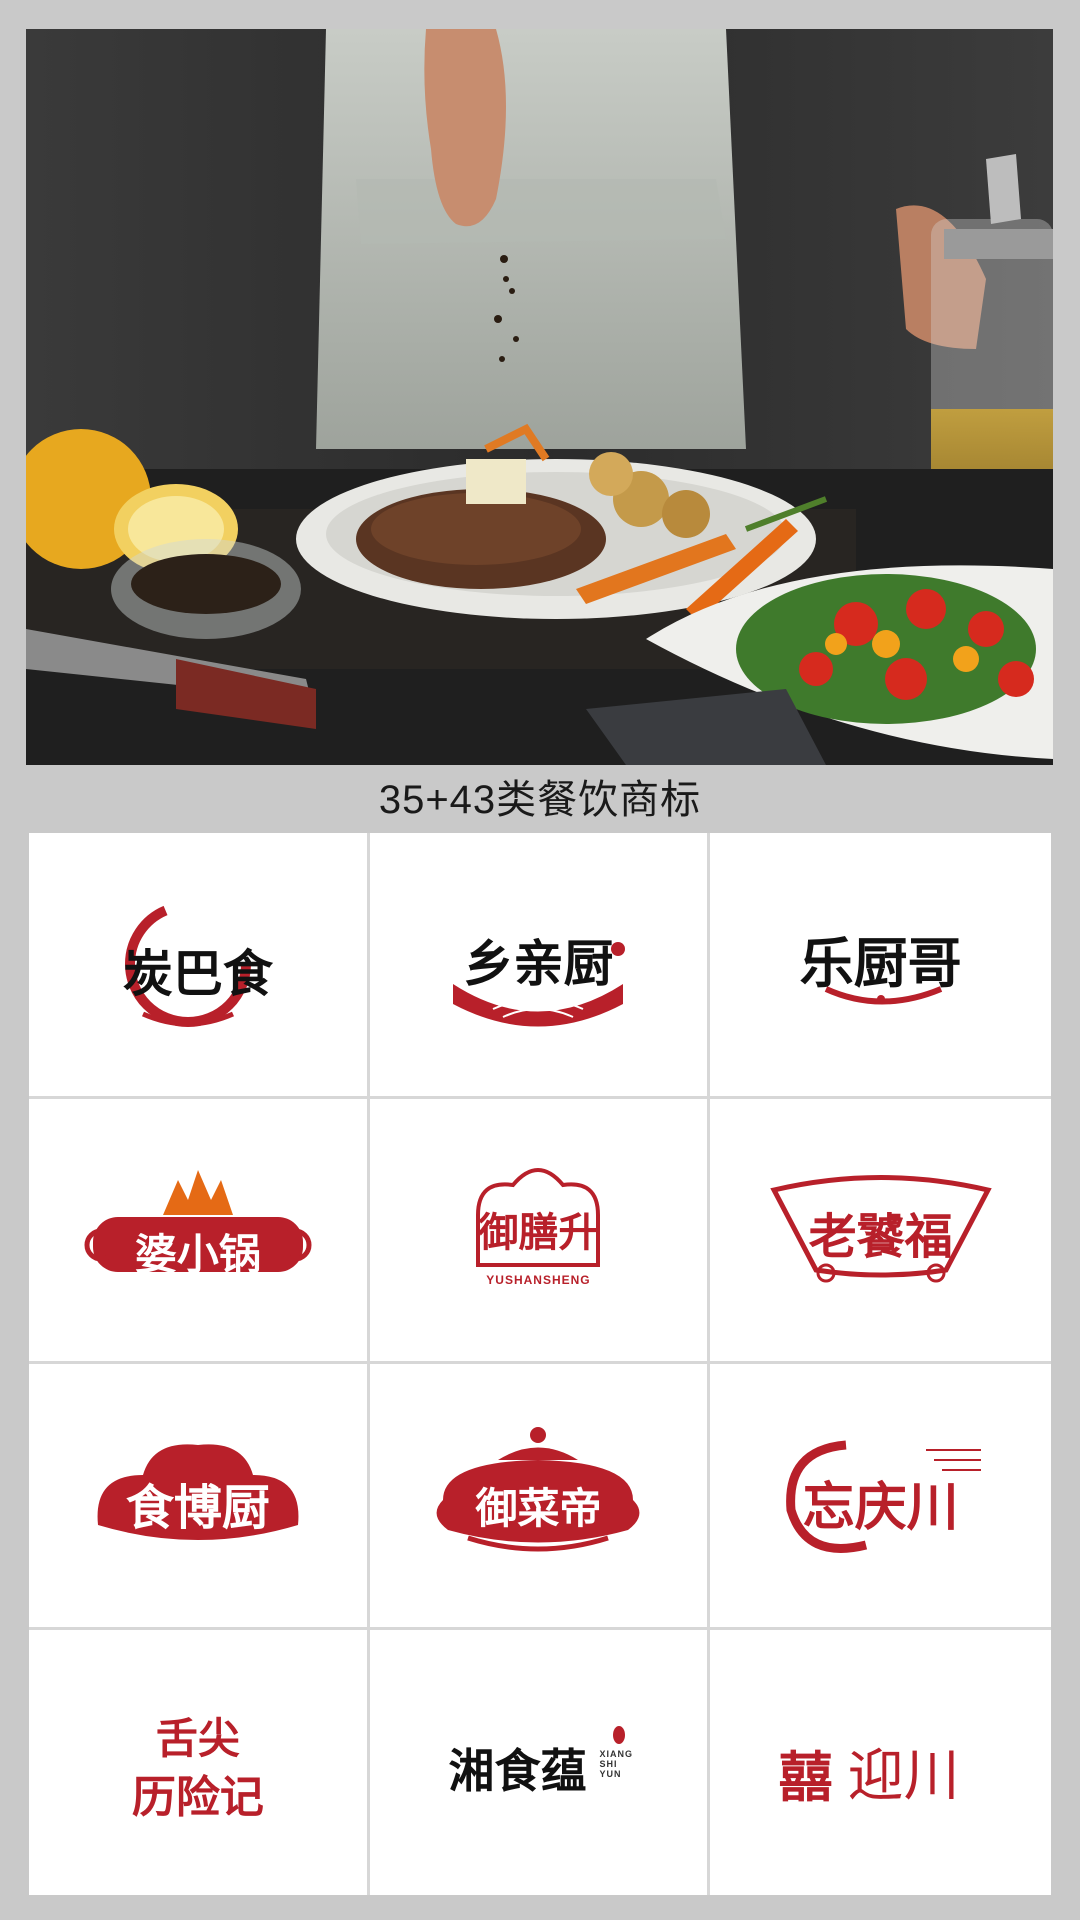 Image resolution: width=1080 pixels, height=1920 pixels. I want to click on logo-text: 婆小锅, so click(197, 1254).